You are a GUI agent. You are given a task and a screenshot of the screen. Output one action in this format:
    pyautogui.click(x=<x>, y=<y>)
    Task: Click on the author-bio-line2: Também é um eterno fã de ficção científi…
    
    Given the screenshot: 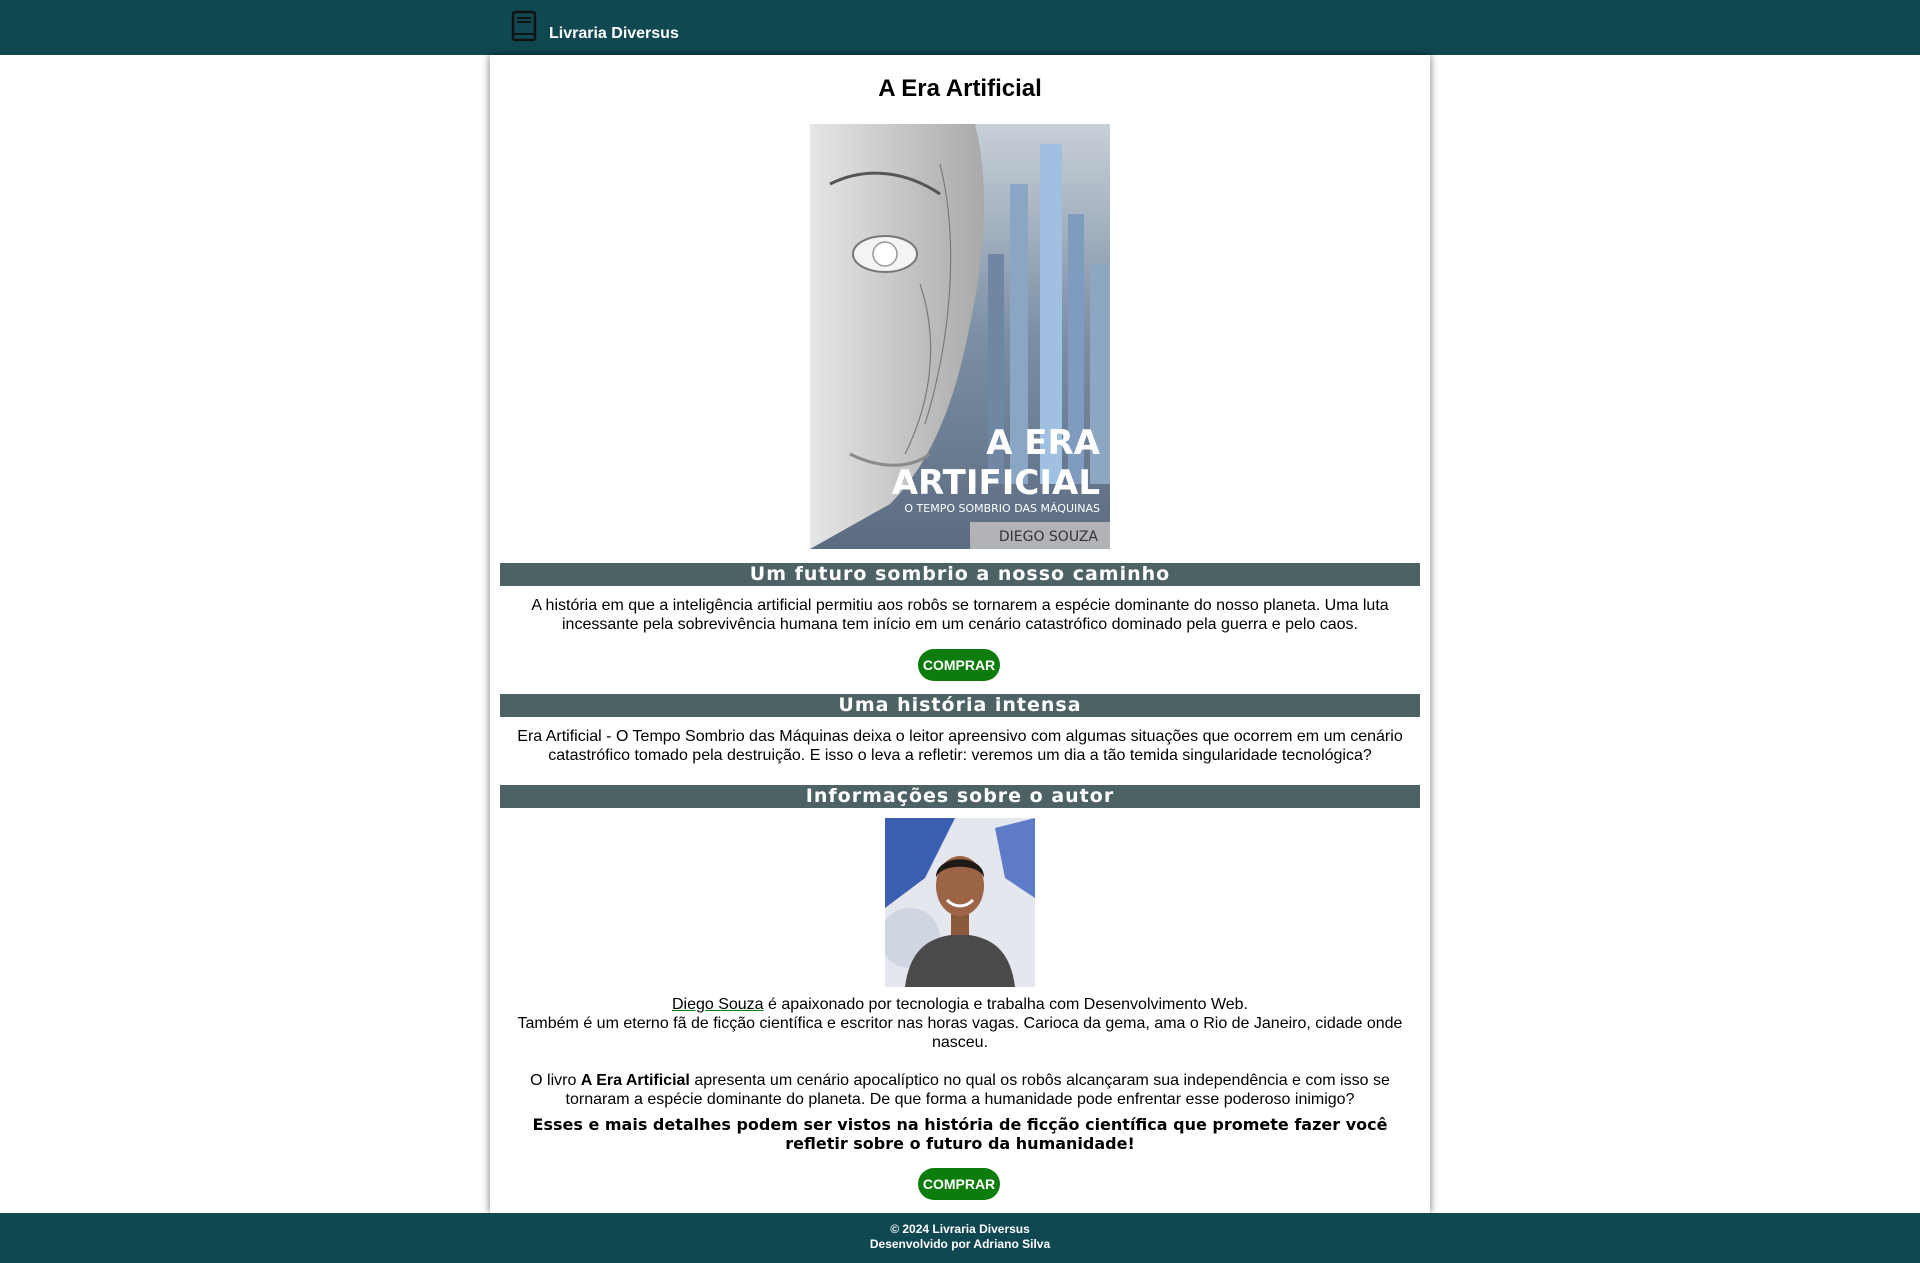 What is the action you would take?
    pyautogui.click(x=960, y=1033)
    